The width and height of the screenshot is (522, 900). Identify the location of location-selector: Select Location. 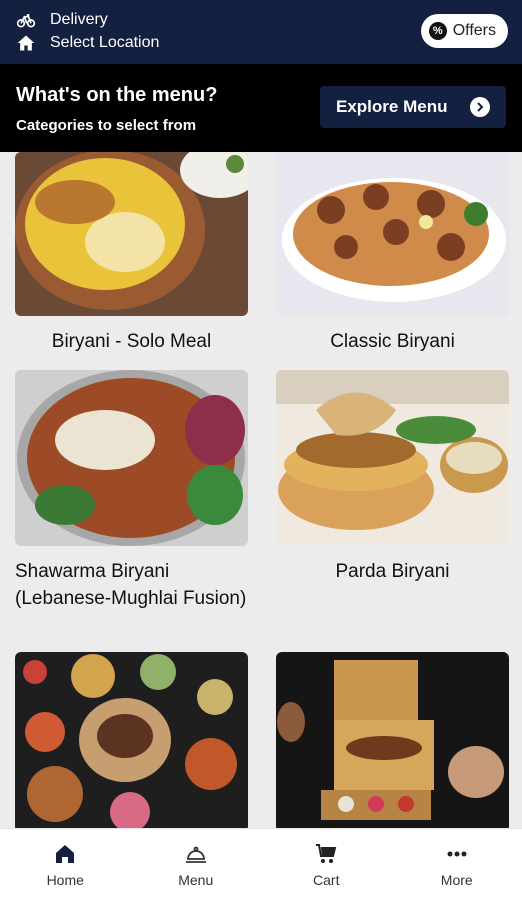
(87, 43).